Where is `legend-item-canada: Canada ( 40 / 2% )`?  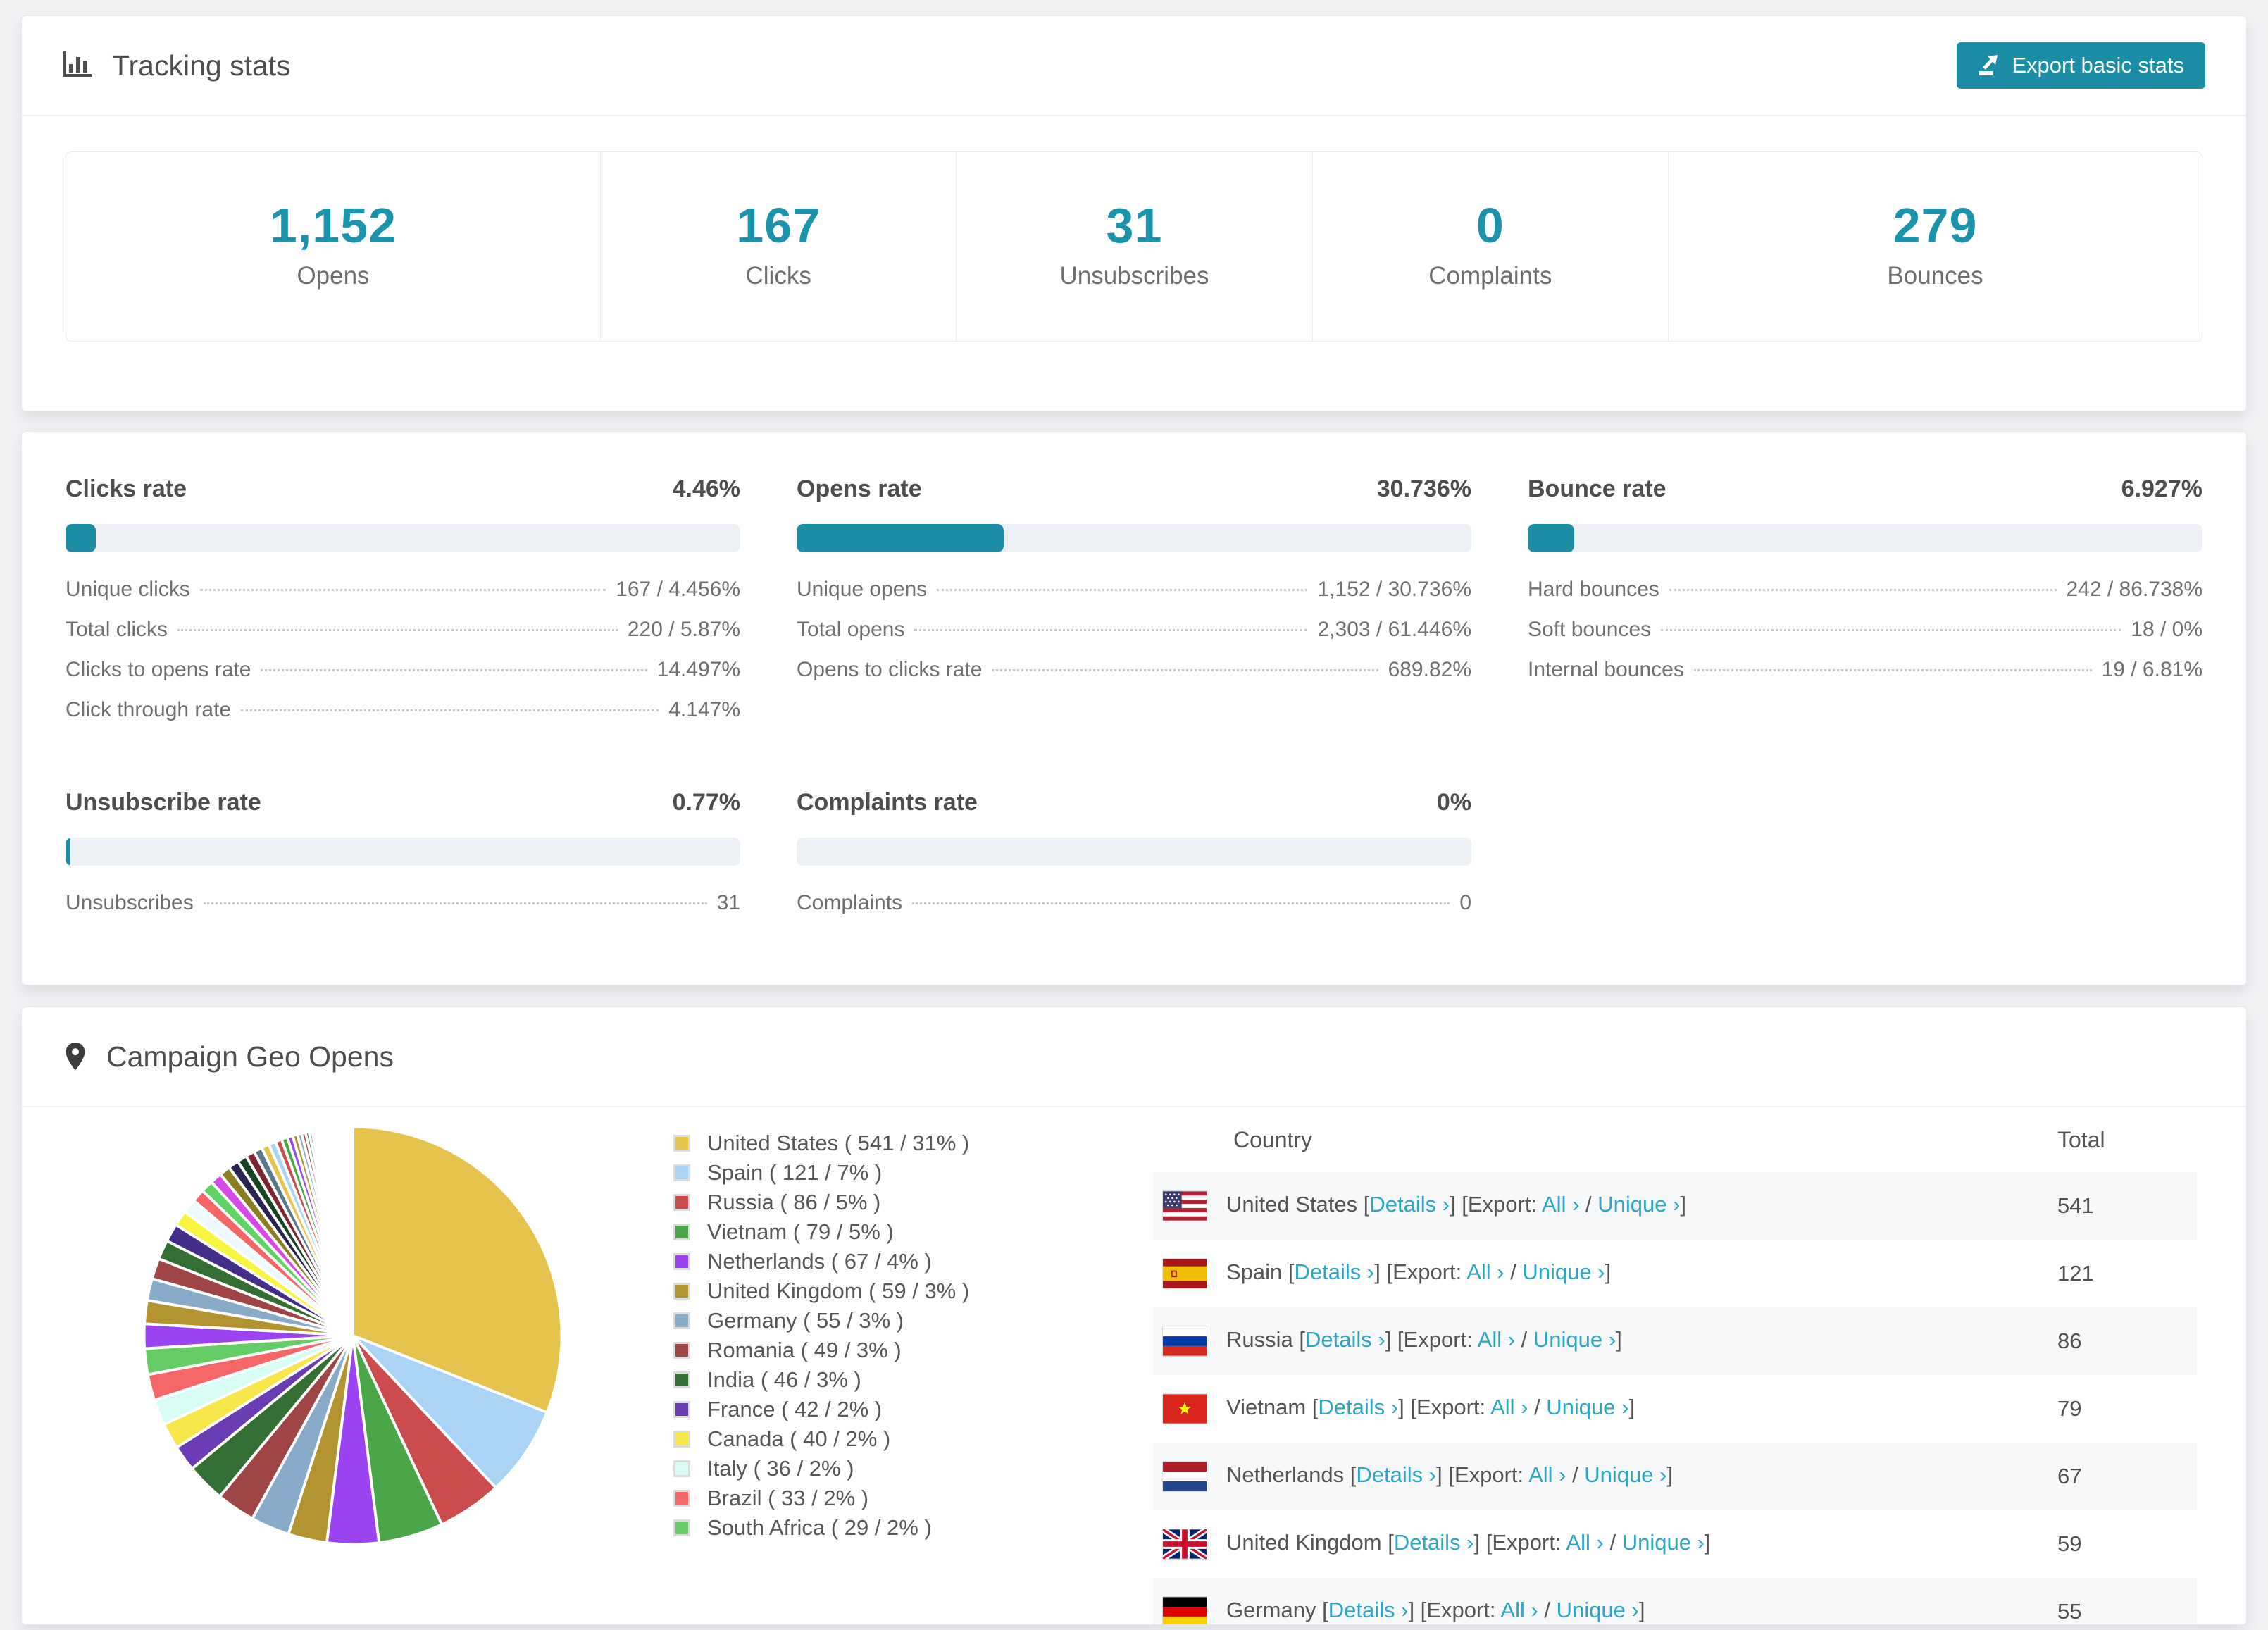 legend-item-canada: Canada ( 40 / 2% ) is located at coordinates (871, 1439).